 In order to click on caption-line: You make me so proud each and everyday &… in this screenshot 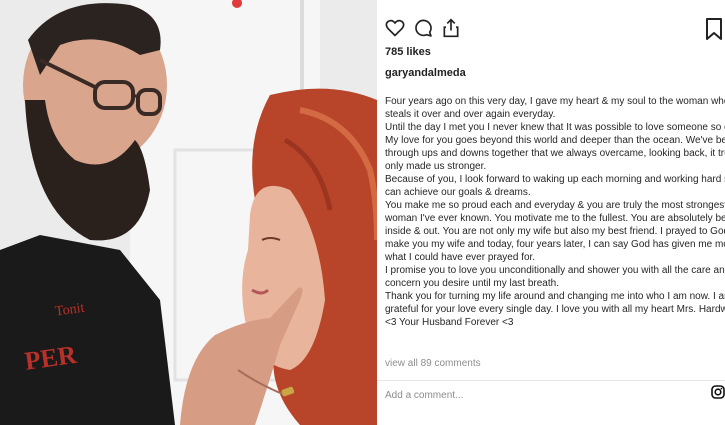, I will do `click(555, 205)`.